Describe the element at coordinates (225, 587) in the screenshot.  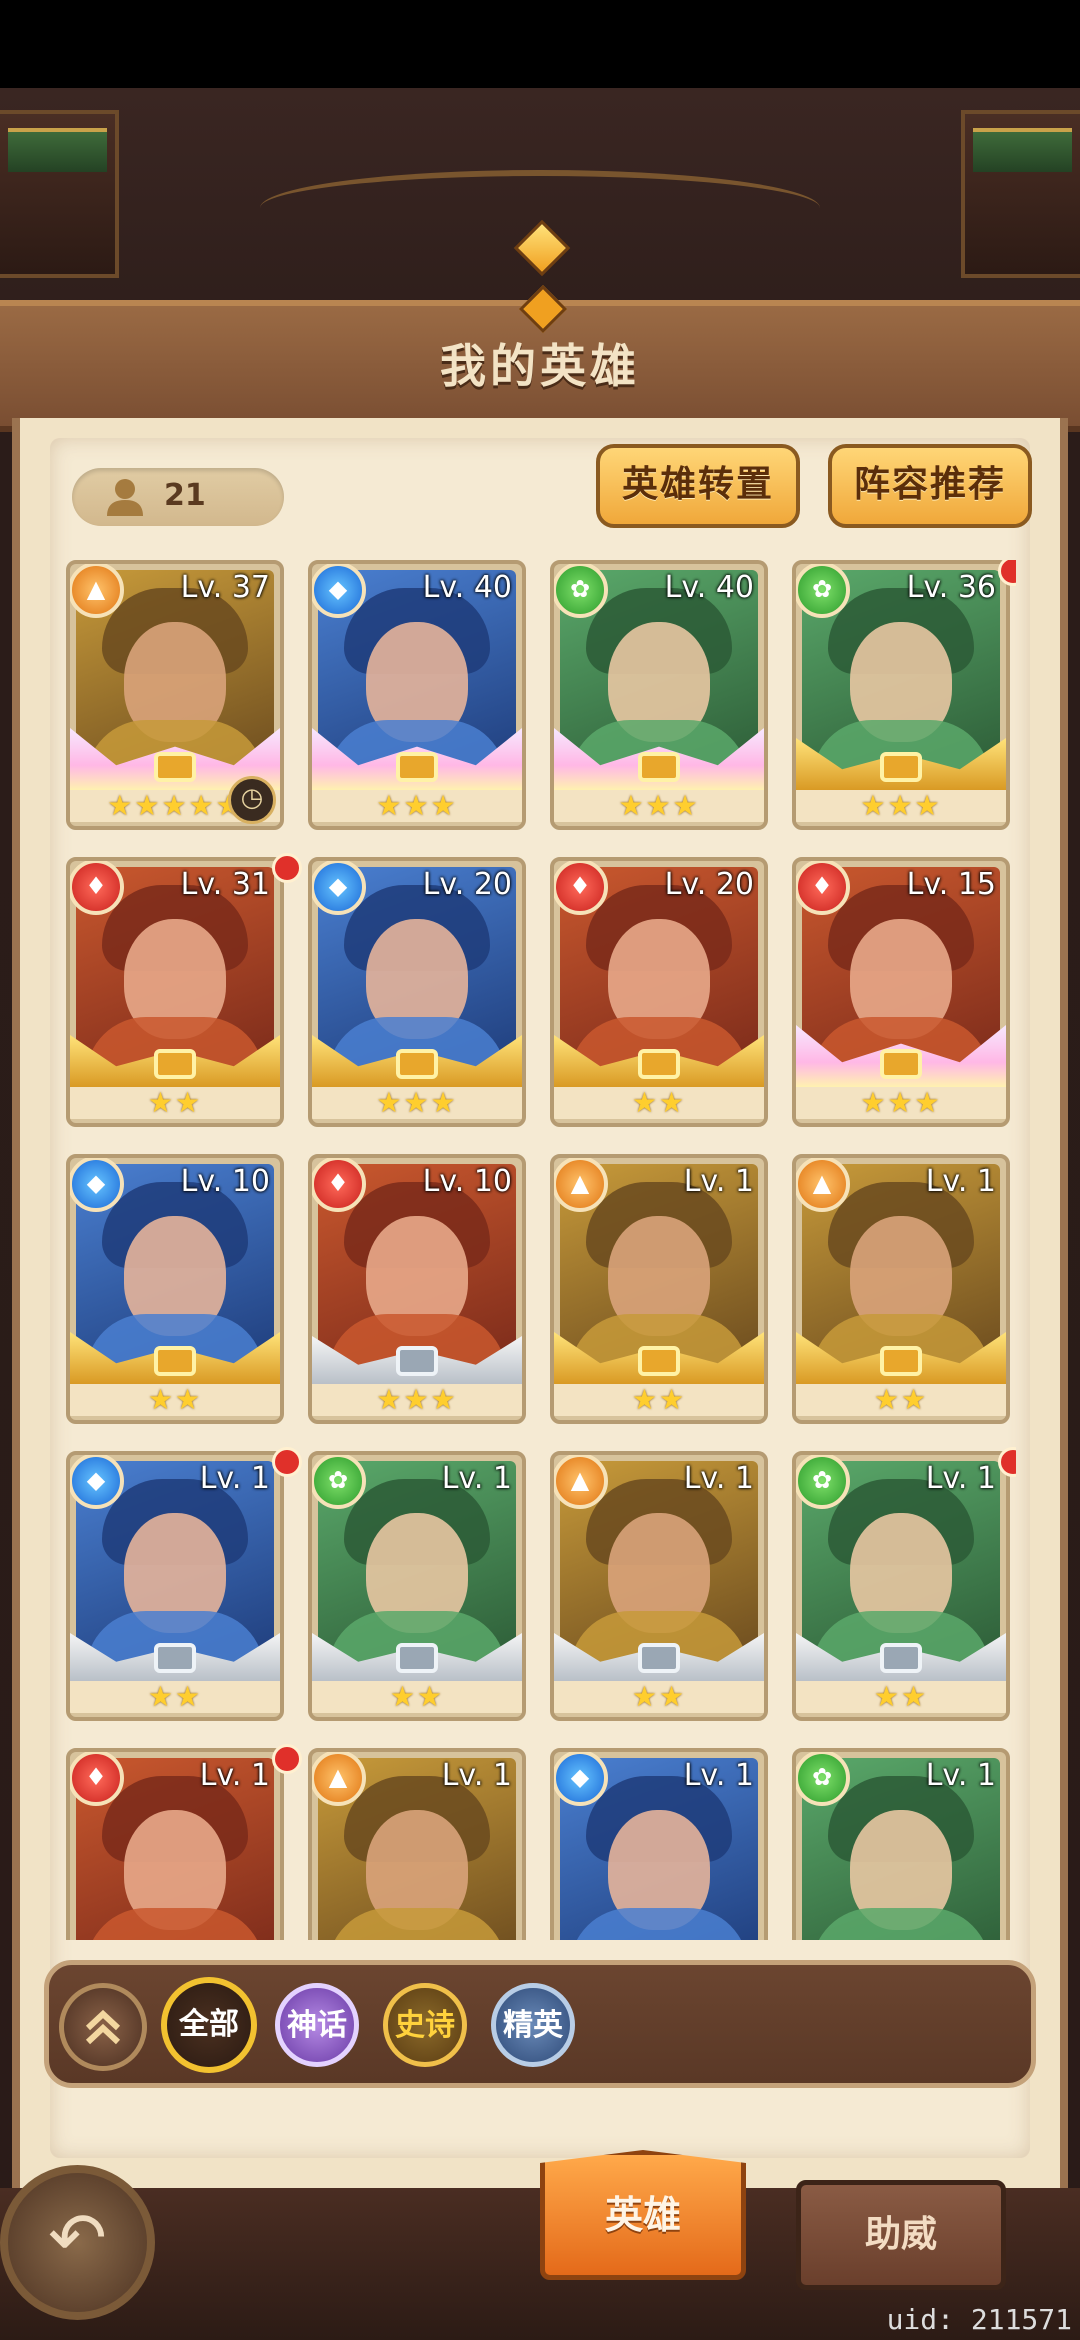
I see `hero-level: Lv. 37` at that location.